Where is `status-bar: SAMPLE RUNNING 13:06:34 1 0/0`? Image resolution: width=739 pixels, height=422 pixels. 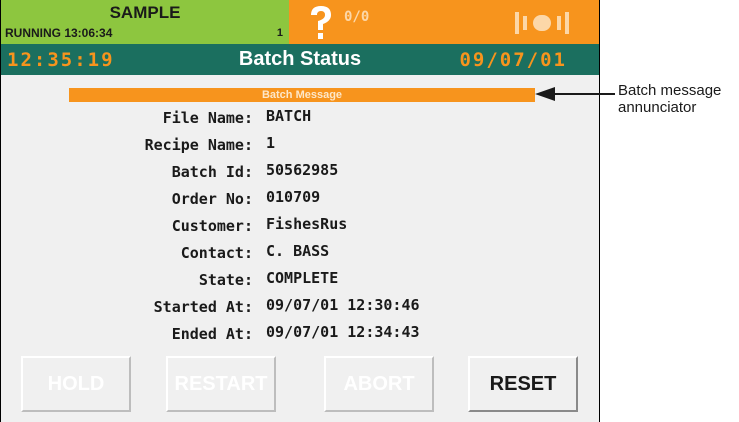 status-bar: SAMPLE RUNNING 13:06:34 1 0/0 is located at coordinates (300, 22).